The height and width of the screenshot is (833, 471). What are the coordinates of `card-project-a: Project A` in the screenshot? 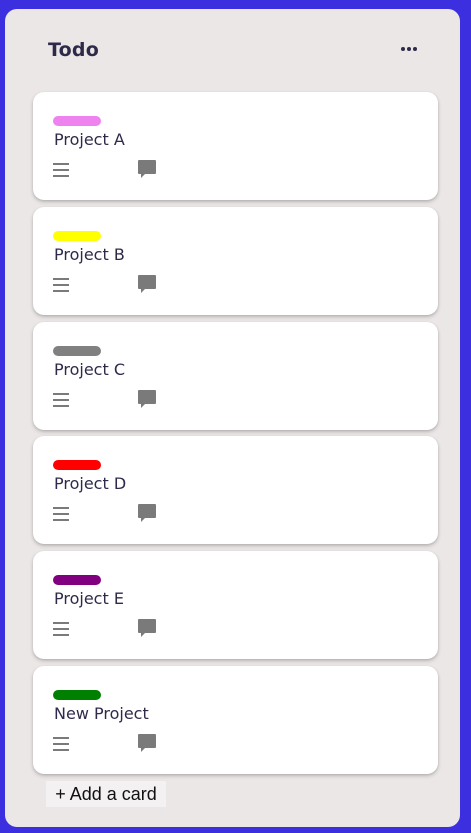 It's located at (235, 146).